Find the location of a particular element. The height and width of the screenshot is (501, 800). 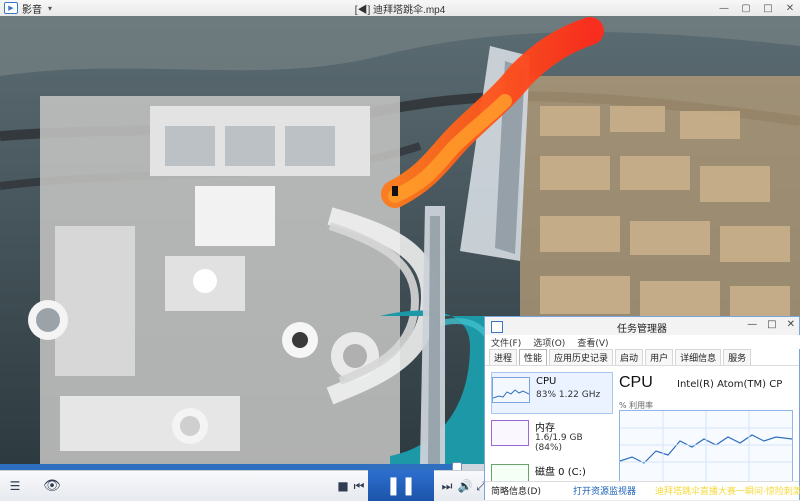

tab-startup: 启动 is located at coordinates (629, 357).